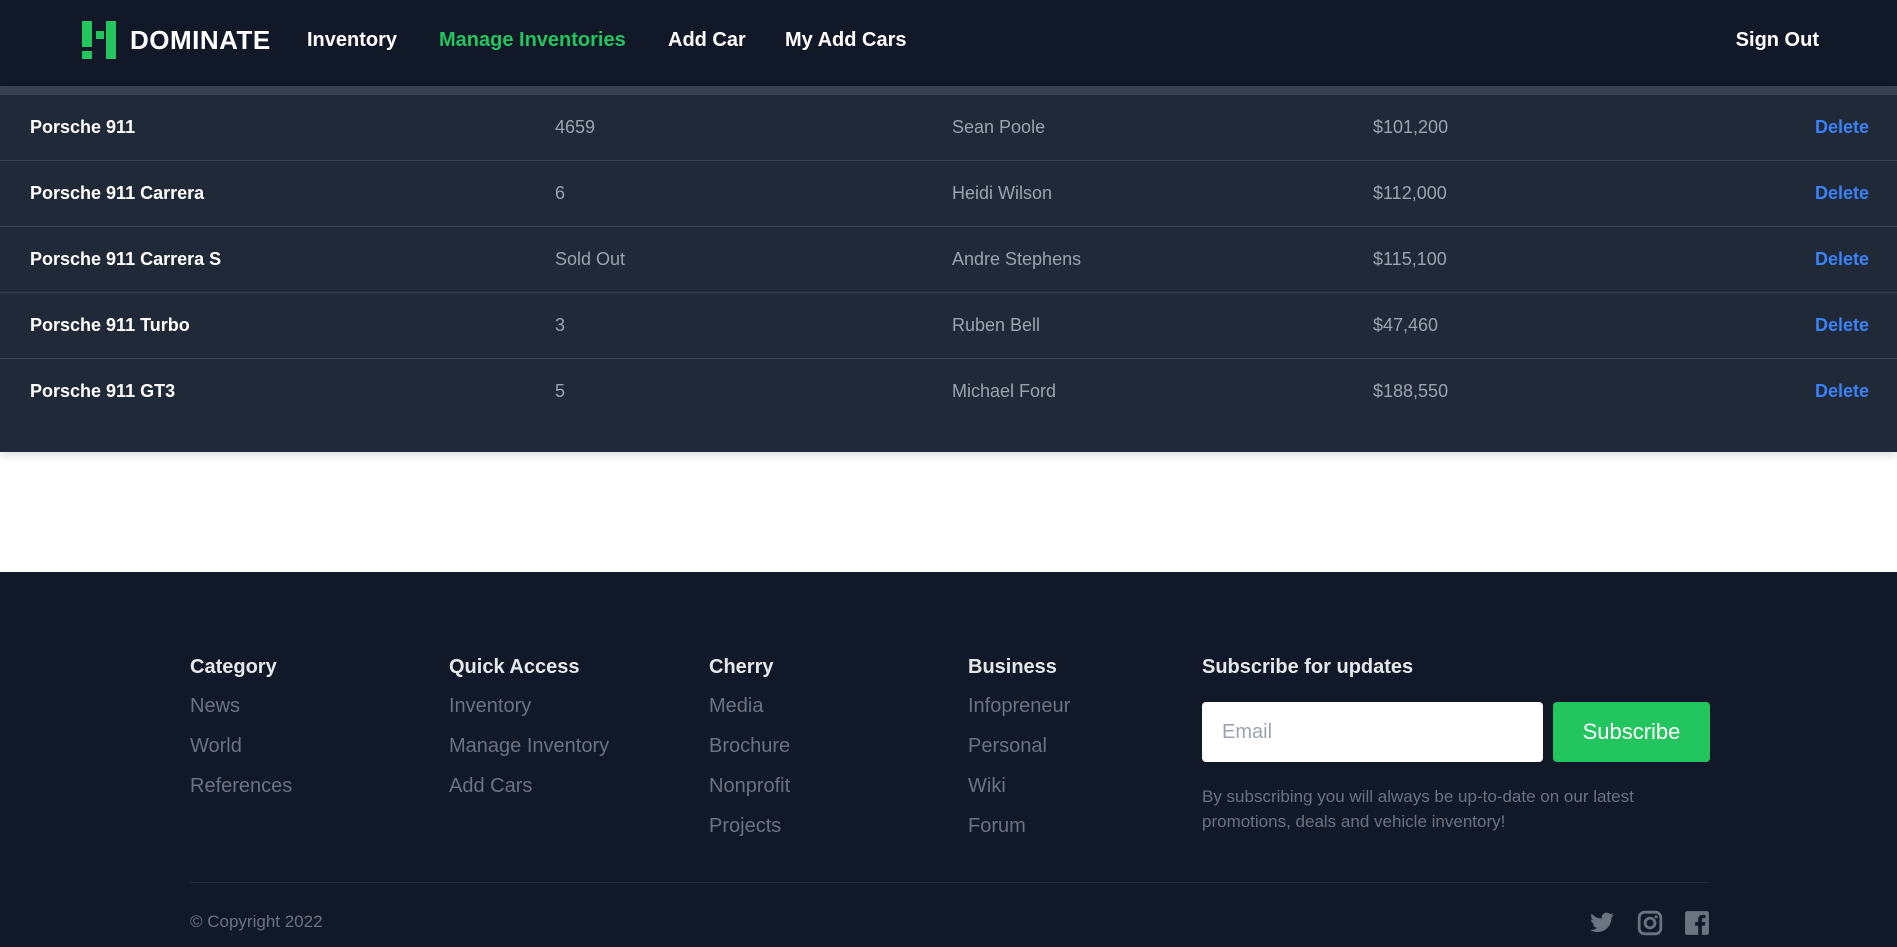  I want to click on footer-link: Manage Inventory, so click(529, 753).